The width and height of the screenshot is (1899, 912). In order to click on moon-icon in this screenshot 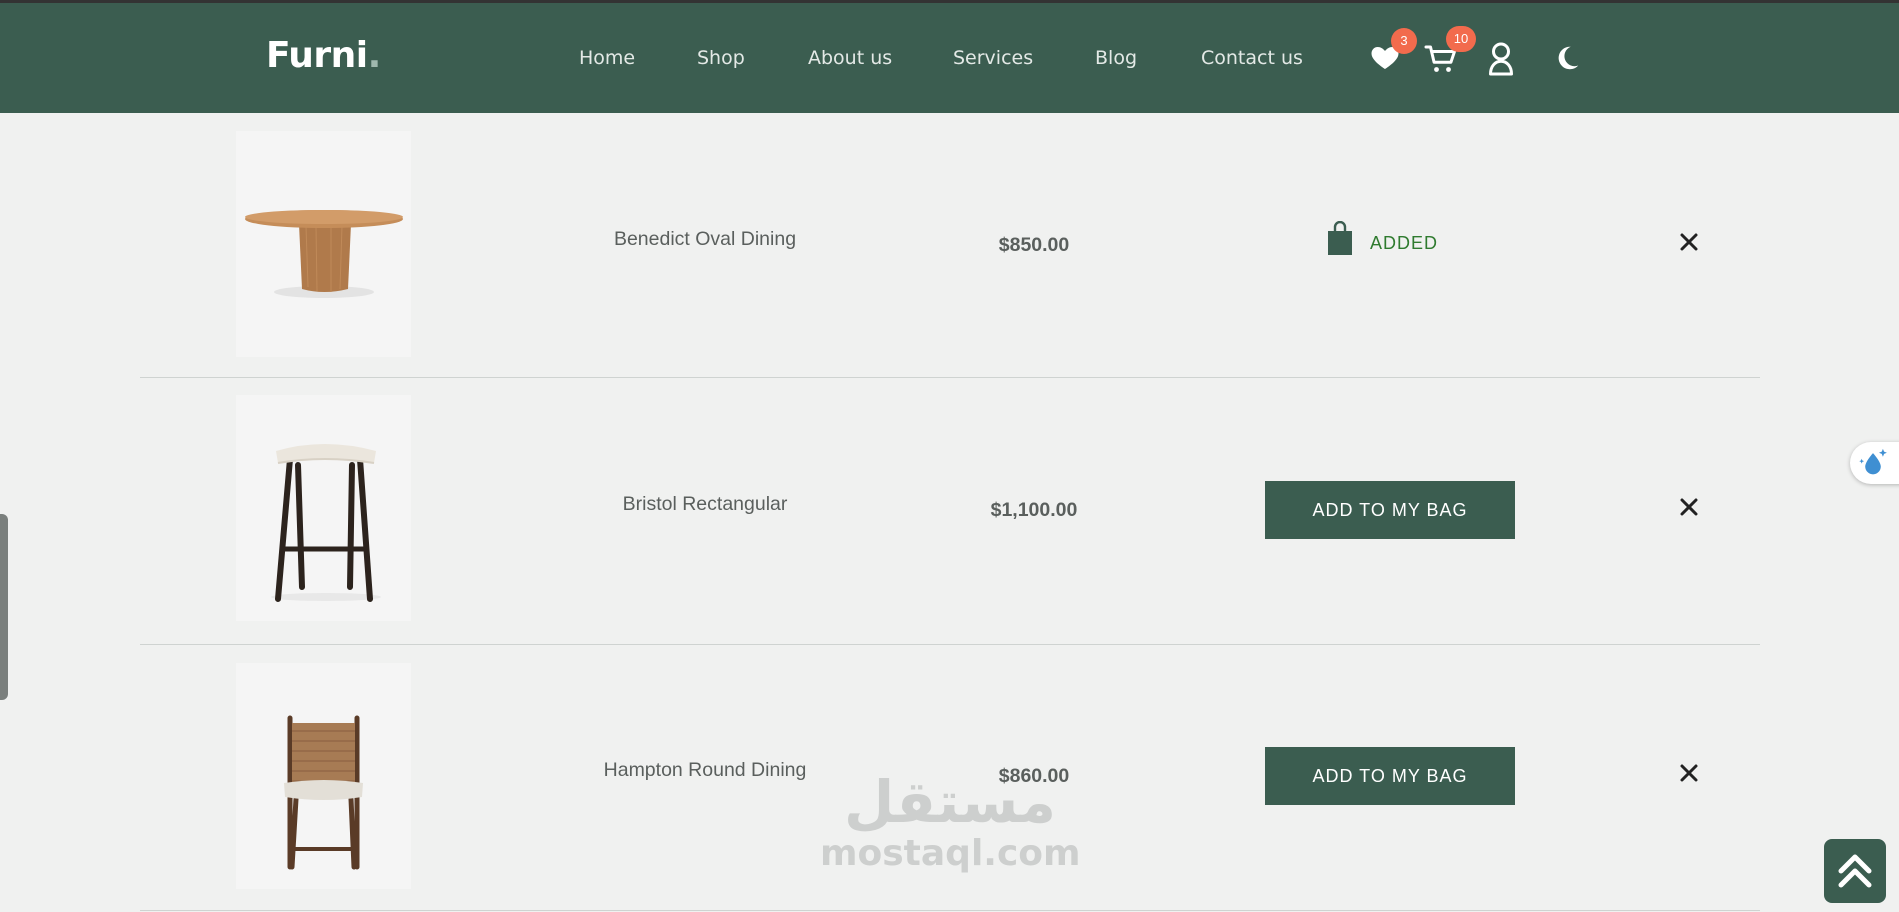, I will do `click(1568, 58)`.